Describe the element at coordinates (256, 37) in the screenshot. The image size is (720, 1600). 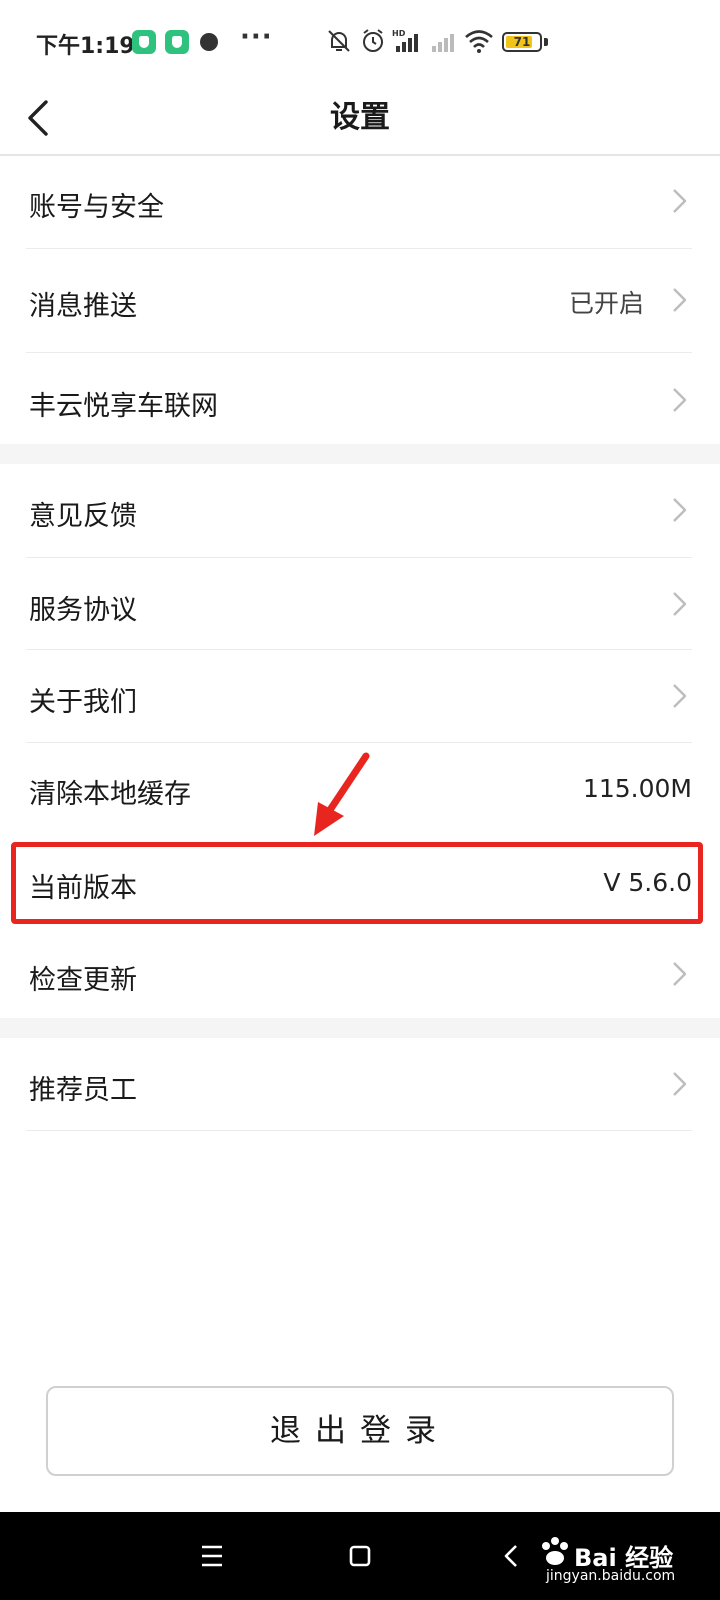
I see `more-dots-icon: ···` at that location.